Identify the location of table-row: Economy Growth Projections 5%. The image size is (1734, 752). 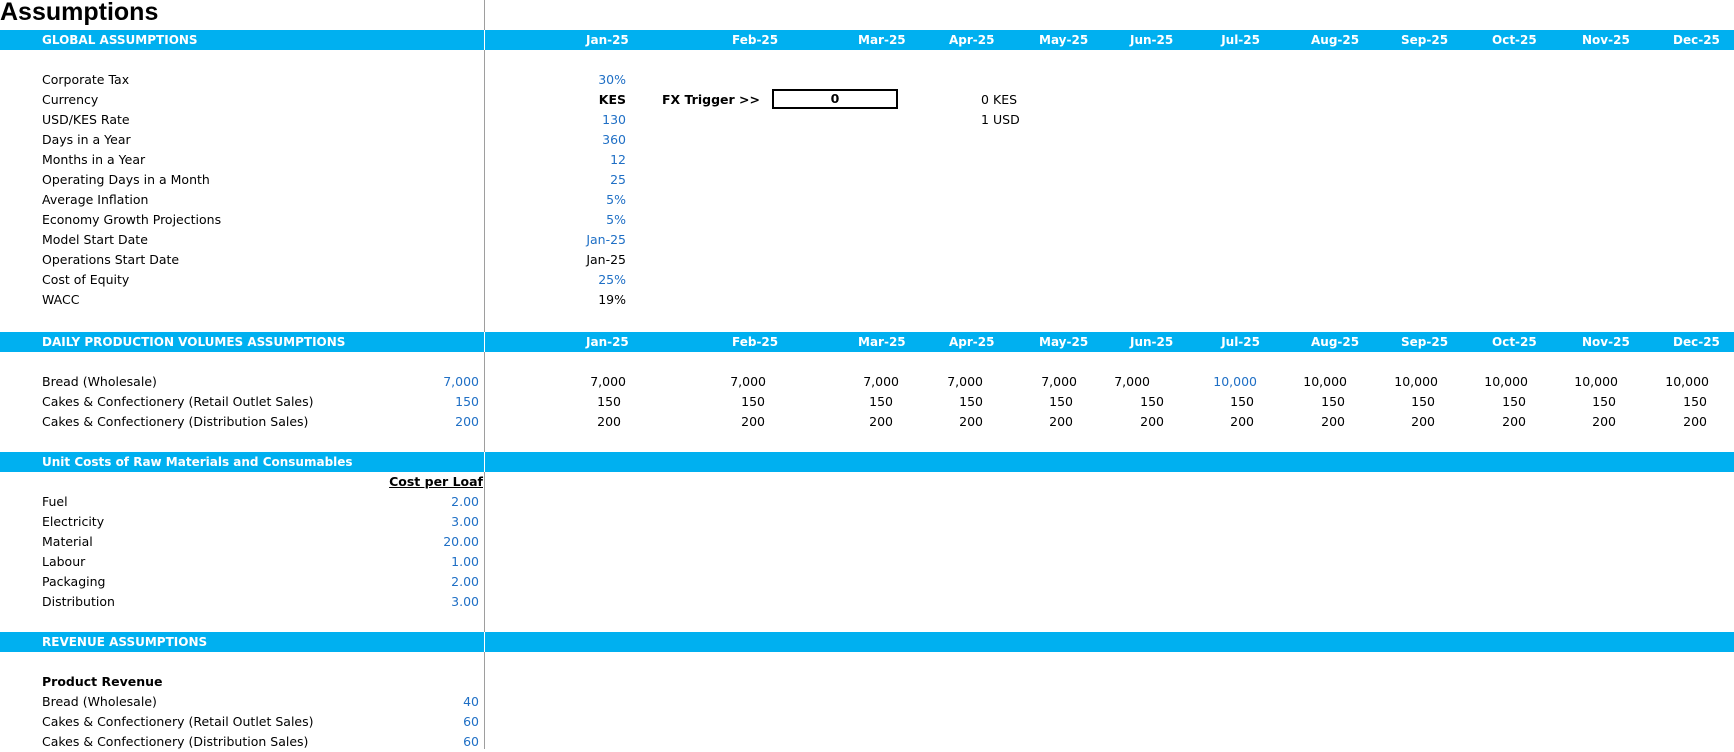
(867, 220).